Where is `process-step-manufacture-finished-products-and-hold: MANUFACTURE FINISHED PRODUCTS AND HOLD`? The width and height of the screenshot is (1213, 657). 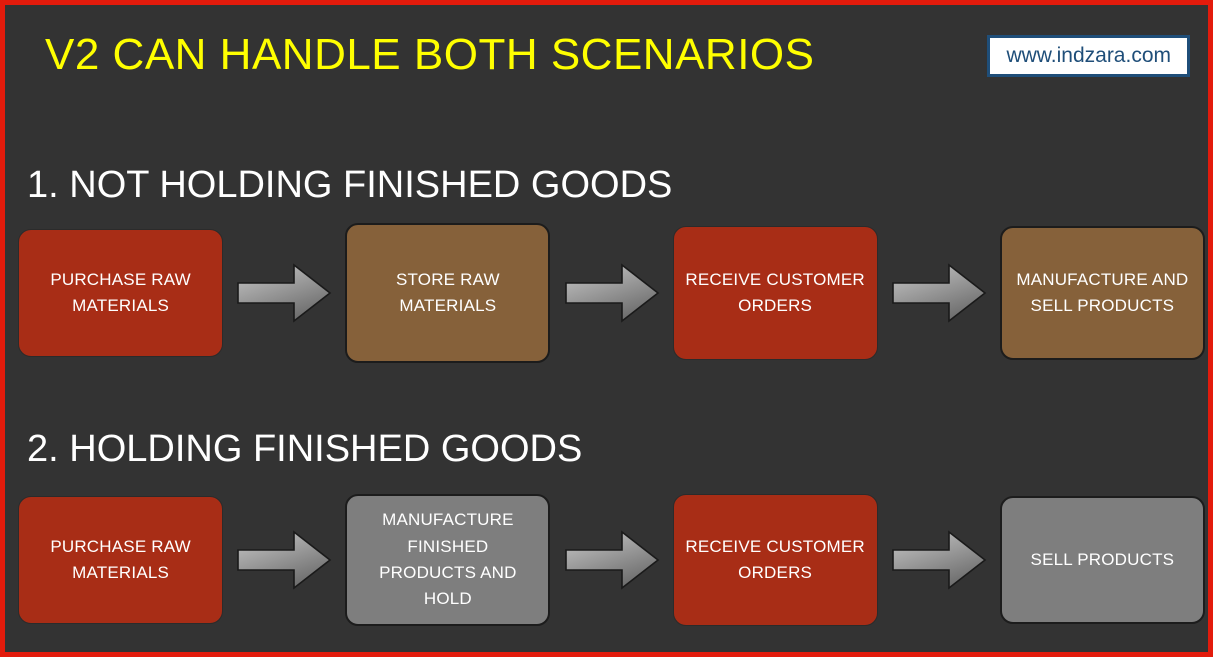 process-step-manufacture-finished-products-and-hold: MANUFACTURE FINISHED PRODUCTS AND HOLD is located at coordinates (448, 560).